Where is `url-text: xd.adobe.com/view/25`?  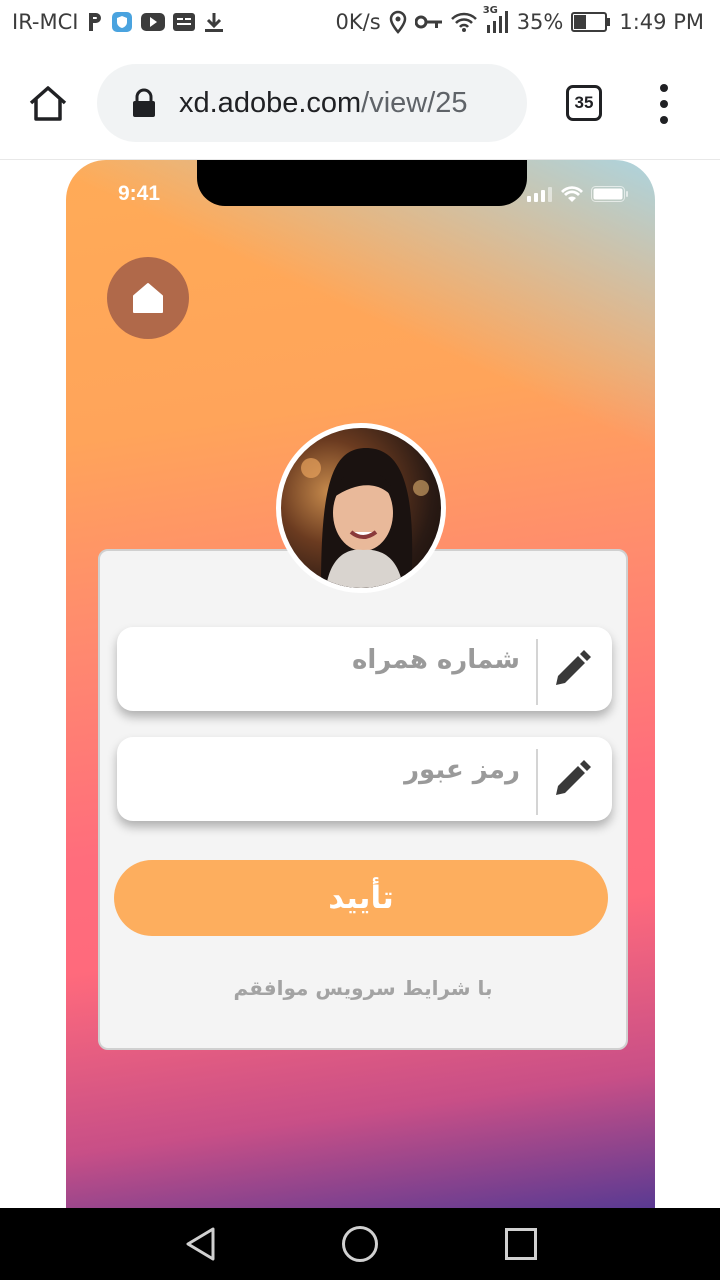
url-text: xd.adobe.com/view/25 is located at coordinates (323, 103).